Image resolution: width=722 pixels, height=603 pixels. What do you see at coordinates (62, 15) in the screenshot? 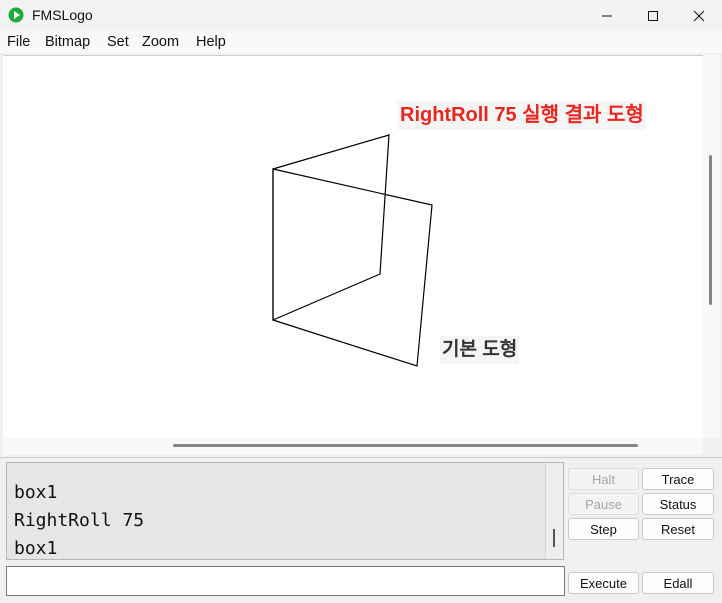
I see `window-title: FMSLogo` at bounding box center [62, 15].